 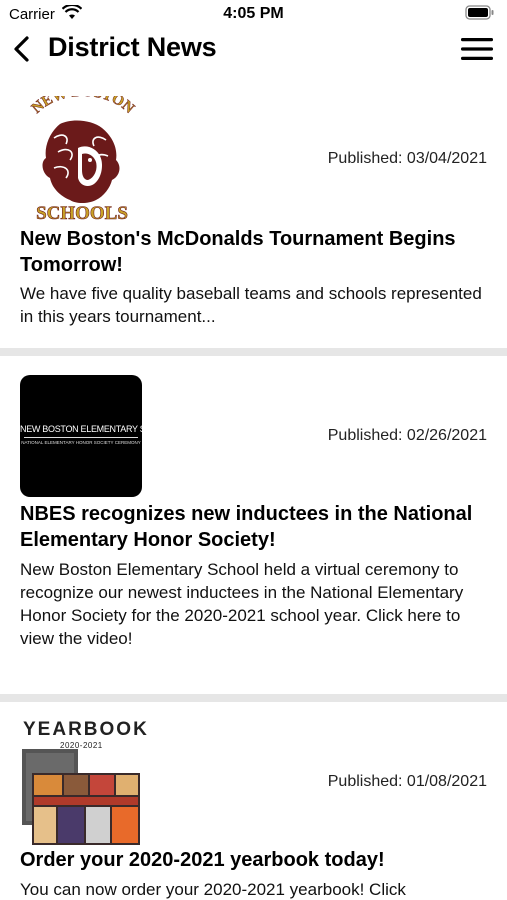 I want to click on published-date: Published: 02/26/2021, so click(x=407, y=435).